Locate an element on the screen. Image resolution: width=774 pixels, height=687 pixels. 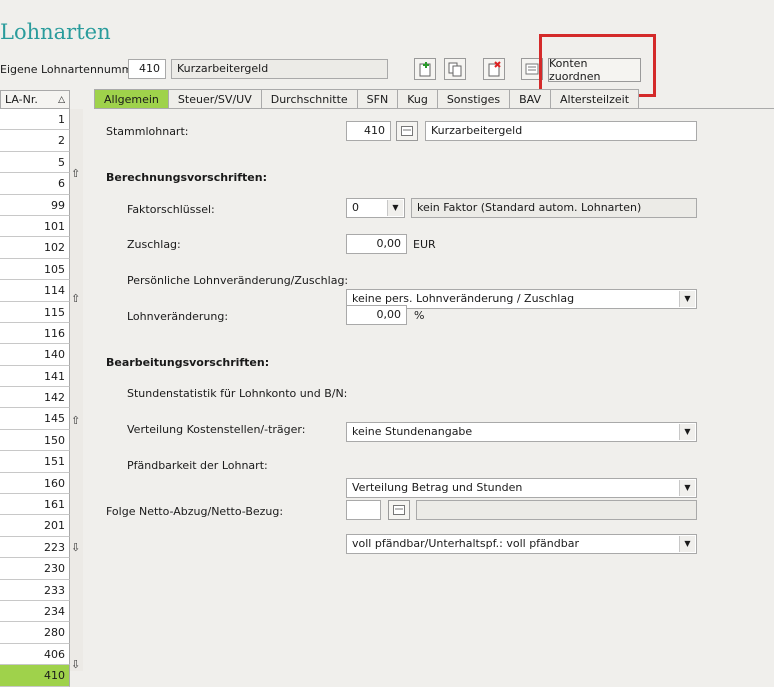
list-item: 230 is located at coordinates (35, 569).